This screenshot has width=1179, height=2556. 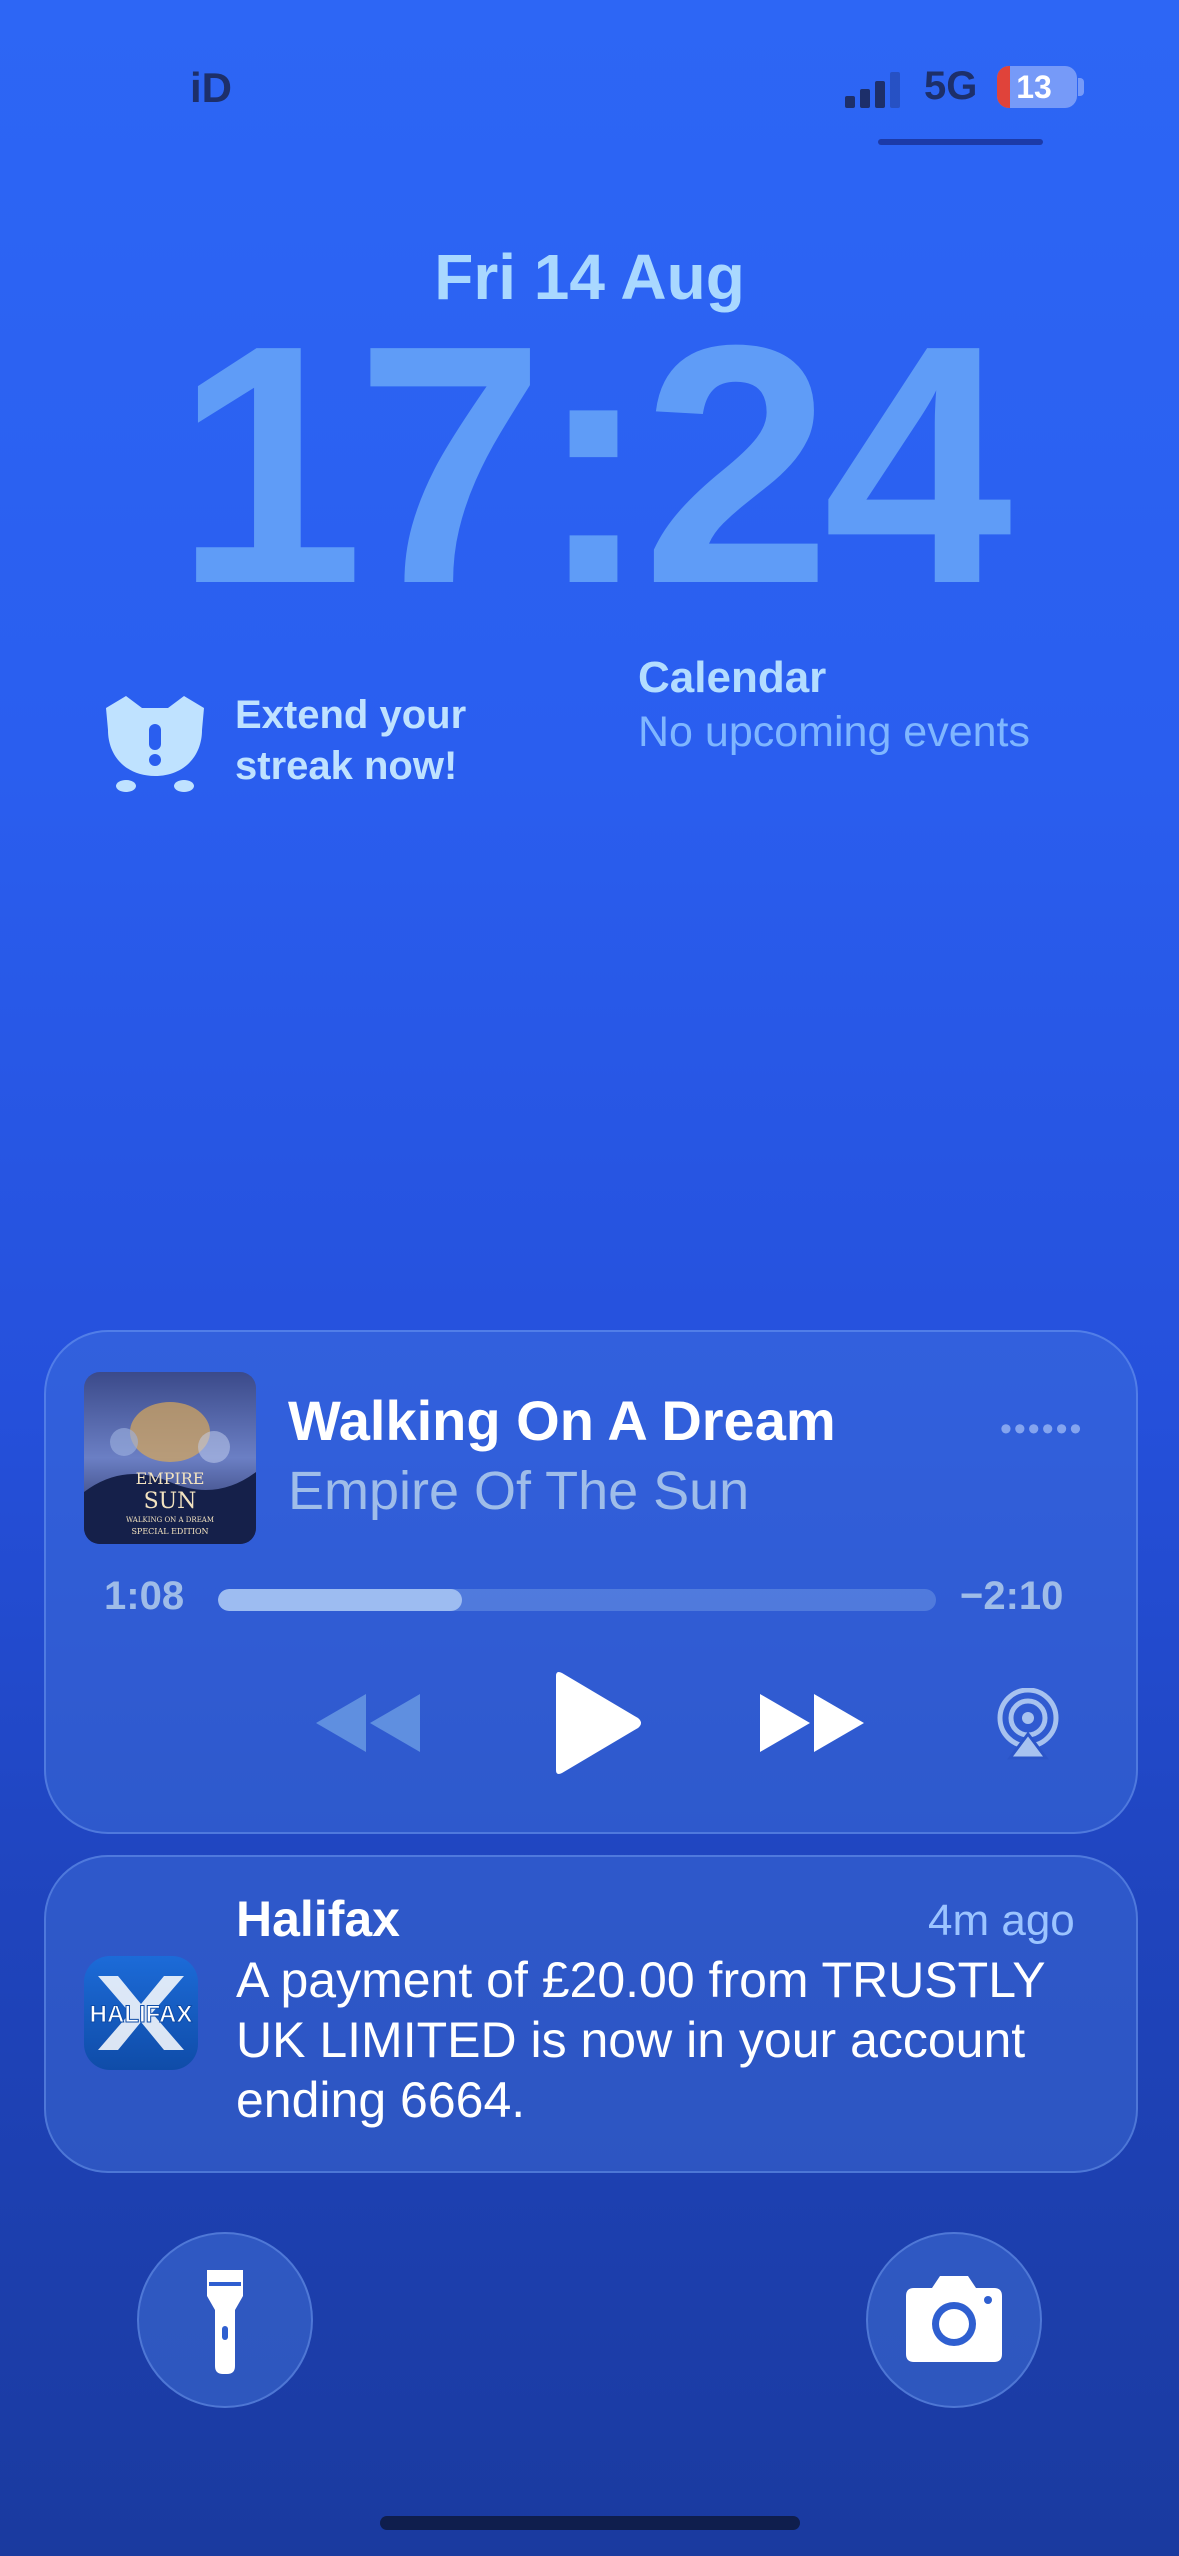 I want to click on camera-button, so click(x=954, y=2320).